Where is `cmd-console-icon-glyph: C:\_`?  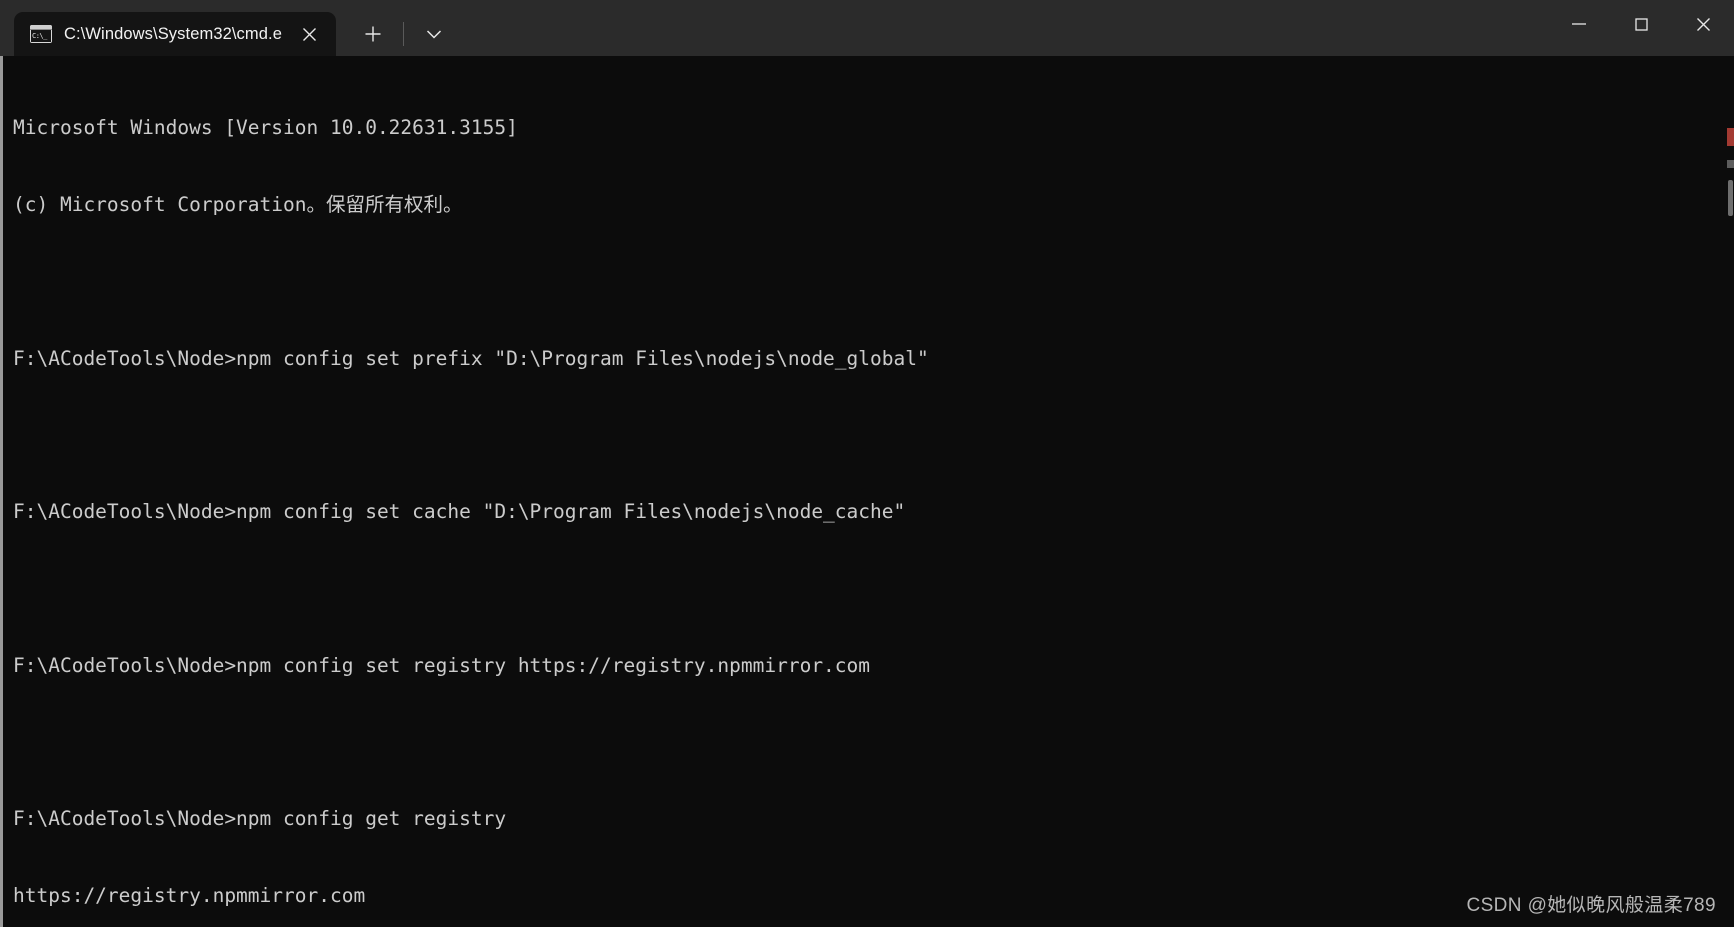
cmd-console-icon-glyph: C:\_ is located at coordinates (41, 36).